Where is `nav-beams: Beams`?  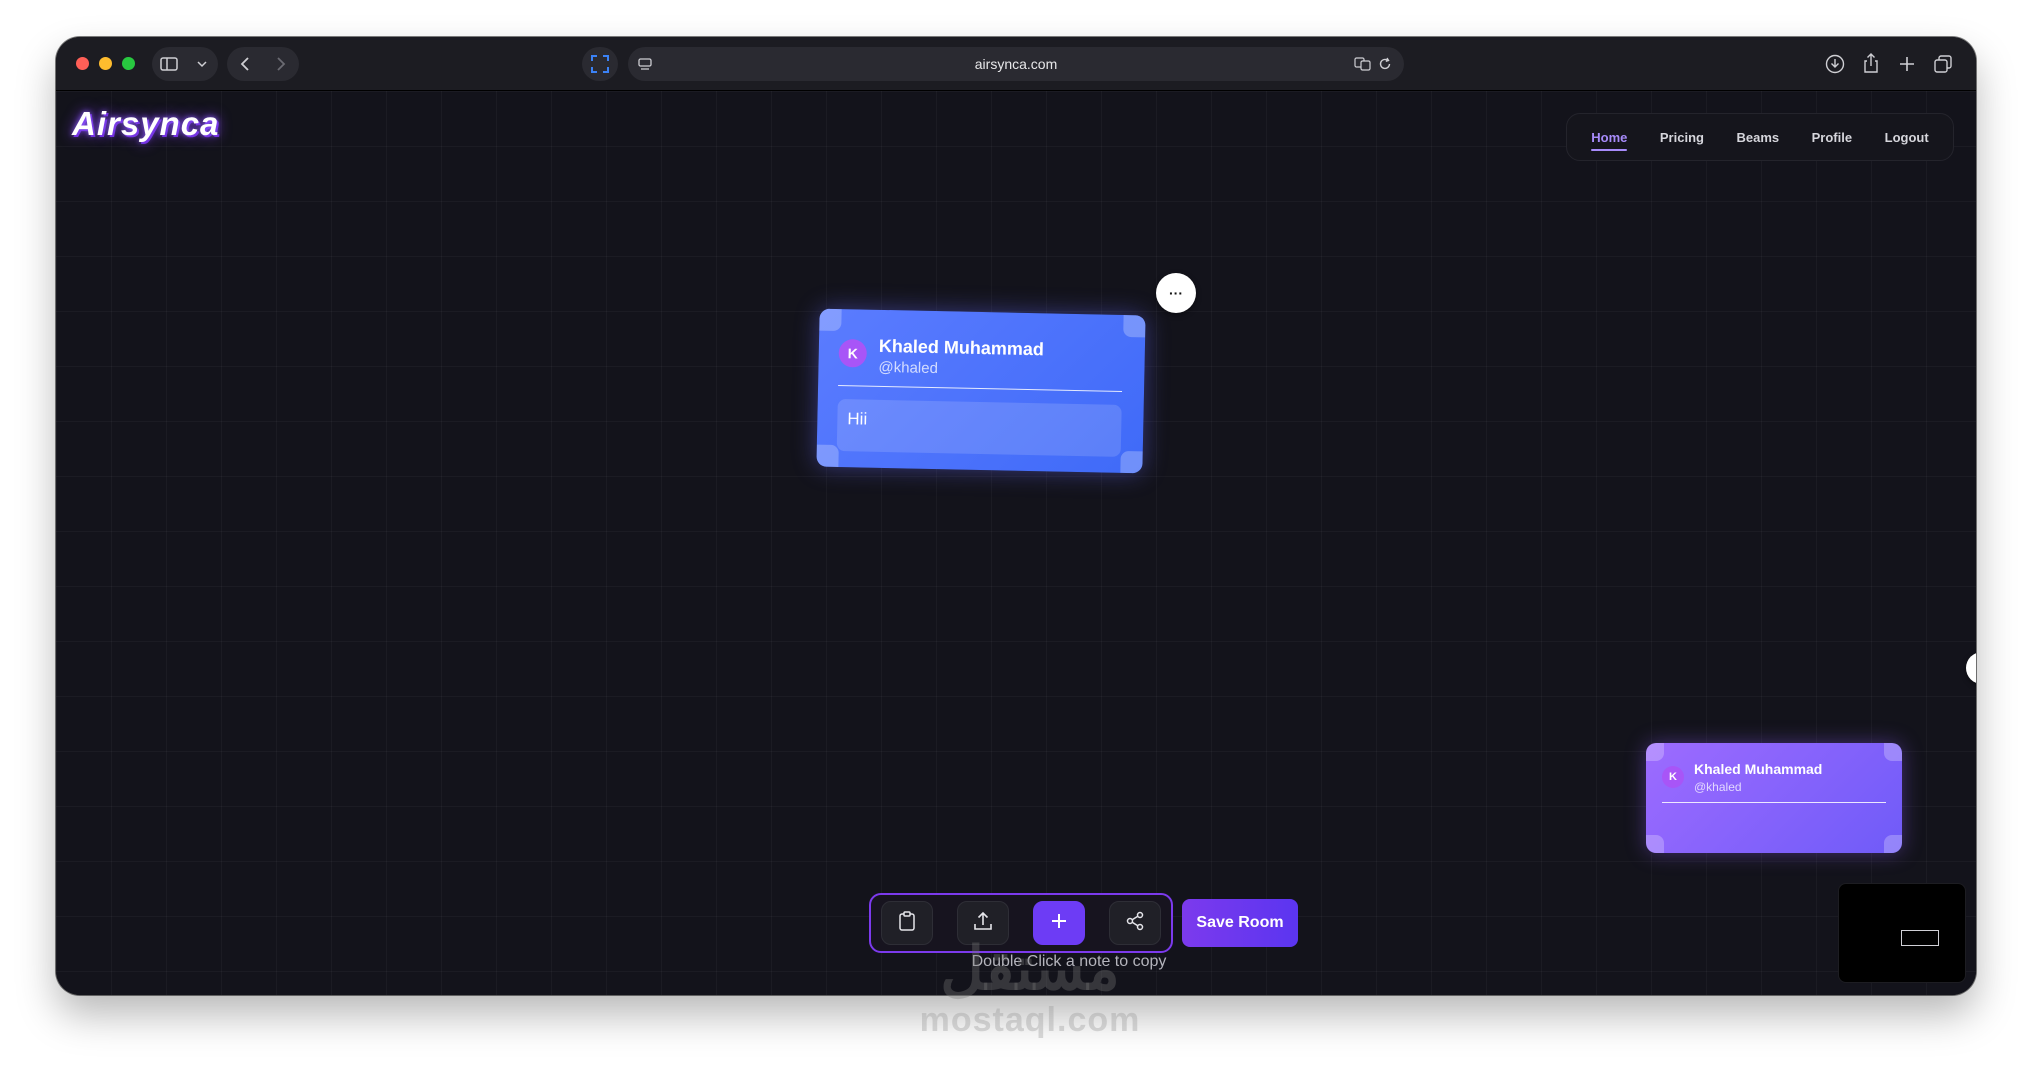
nav-beams: Beams is located at coordinates (1757, 137).